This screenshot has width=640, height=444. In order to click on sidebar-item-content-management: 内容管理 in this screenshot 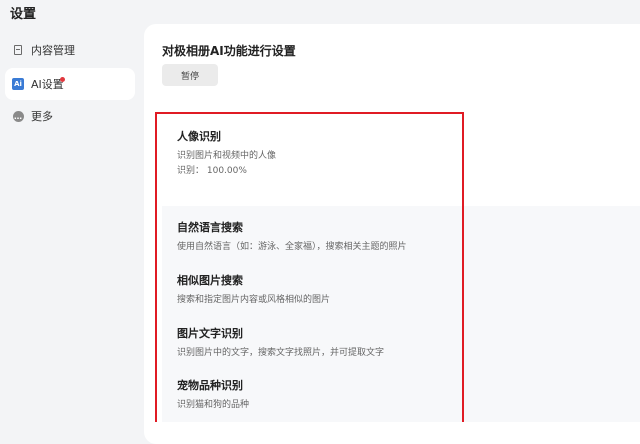, I will do `click(70, 50)`.